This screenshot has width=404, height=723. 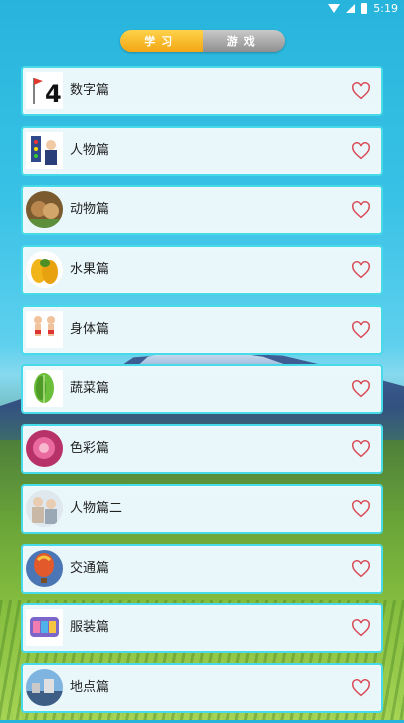 I want to click on clothes-icon, so click(x=44, y=628).